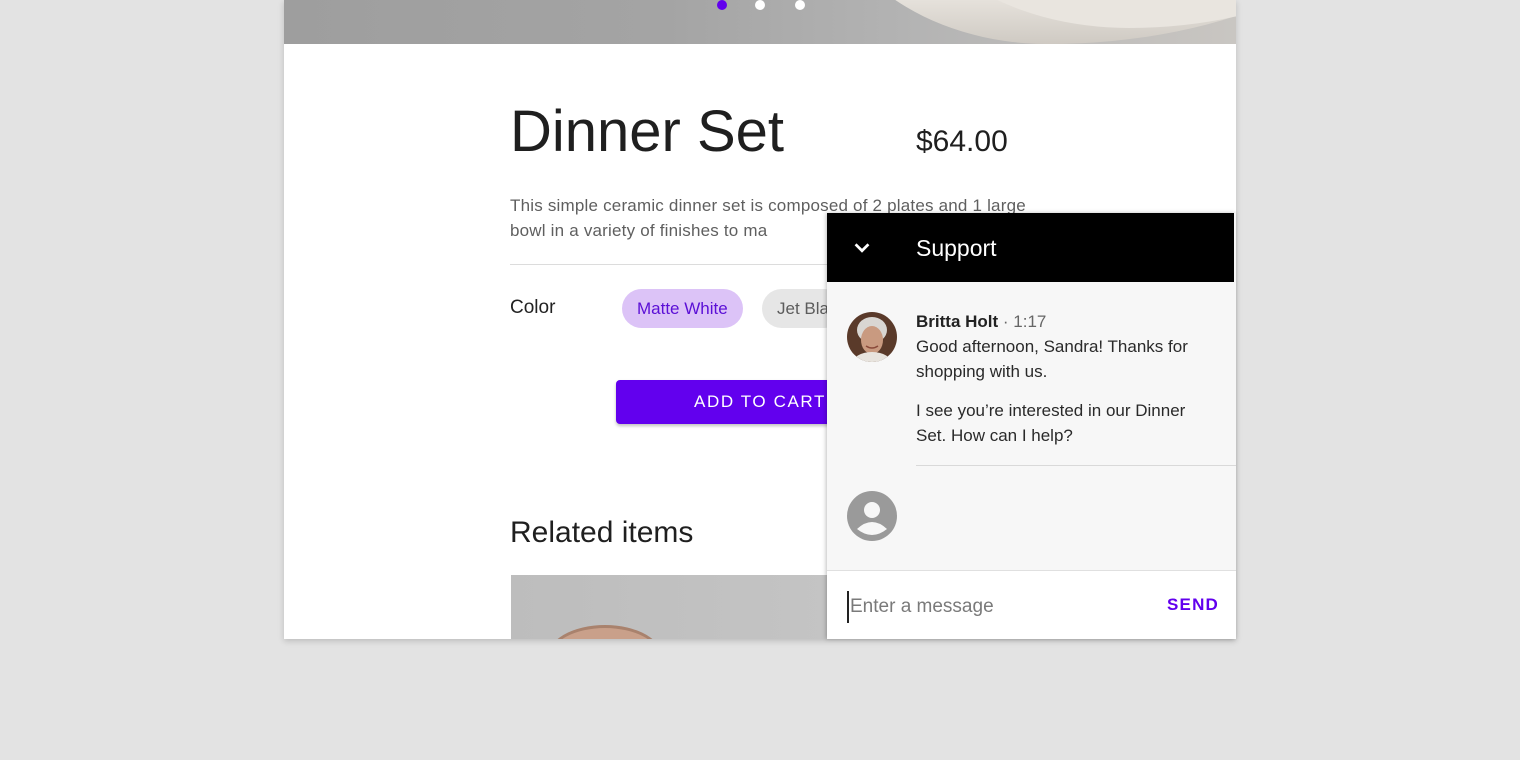 The width and height of the screenshot is (1520, 760). I want to click on account-circle-icon, so click(872, 516).